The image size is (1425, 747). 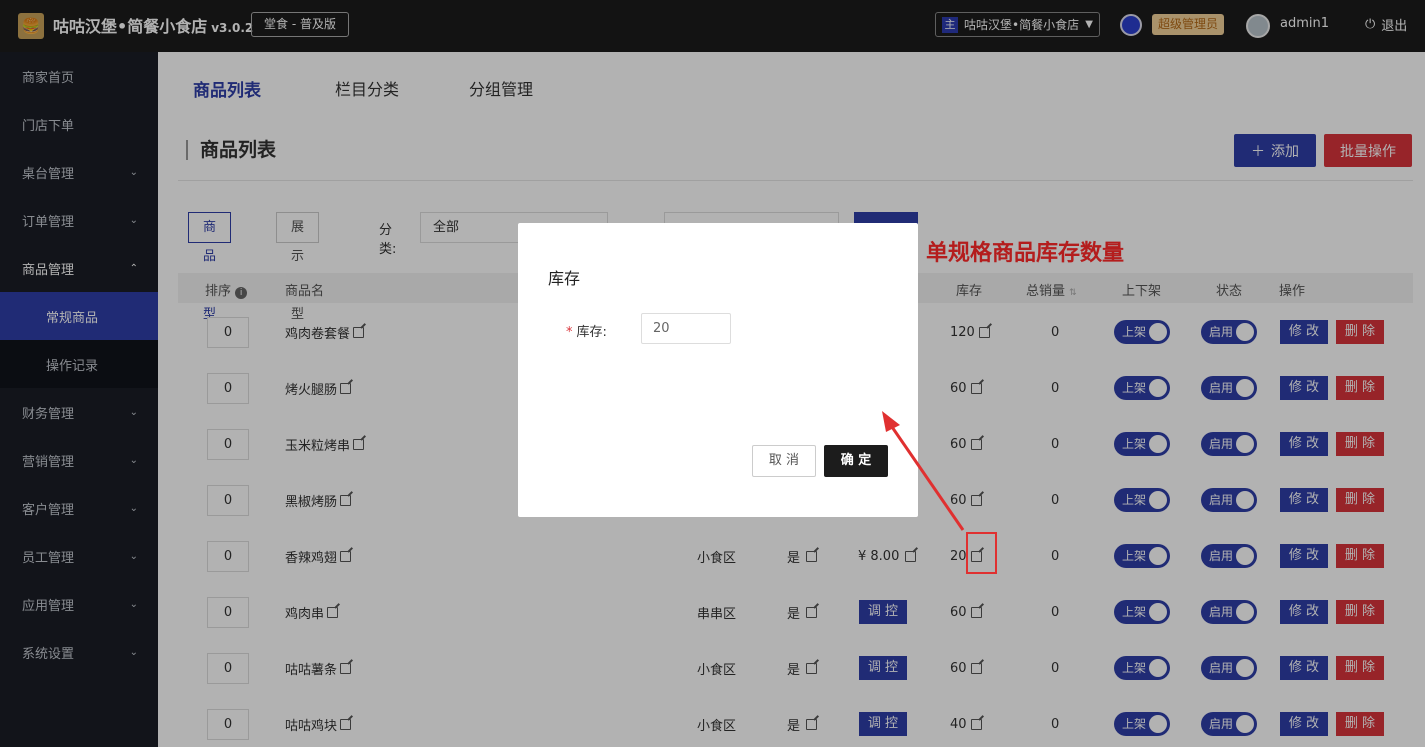 I want to click on stock-field-label: * 库存:, so click(x=586, y=332).